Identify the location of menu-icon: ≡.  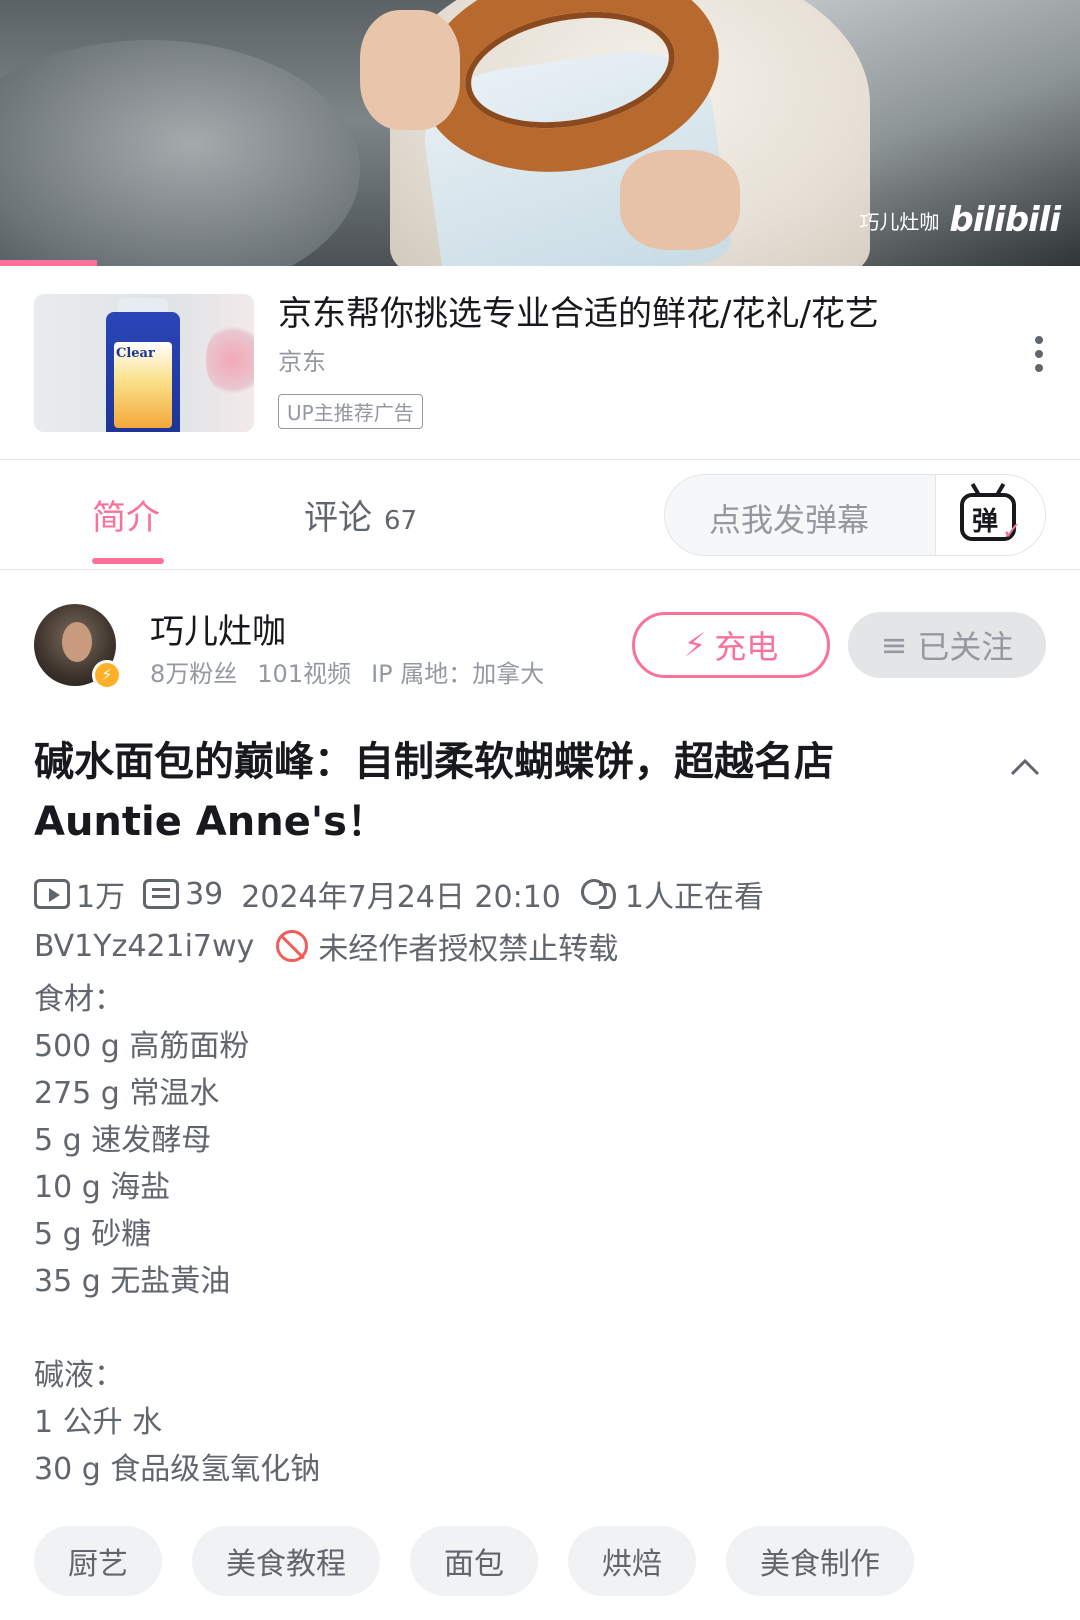
(894, 645).